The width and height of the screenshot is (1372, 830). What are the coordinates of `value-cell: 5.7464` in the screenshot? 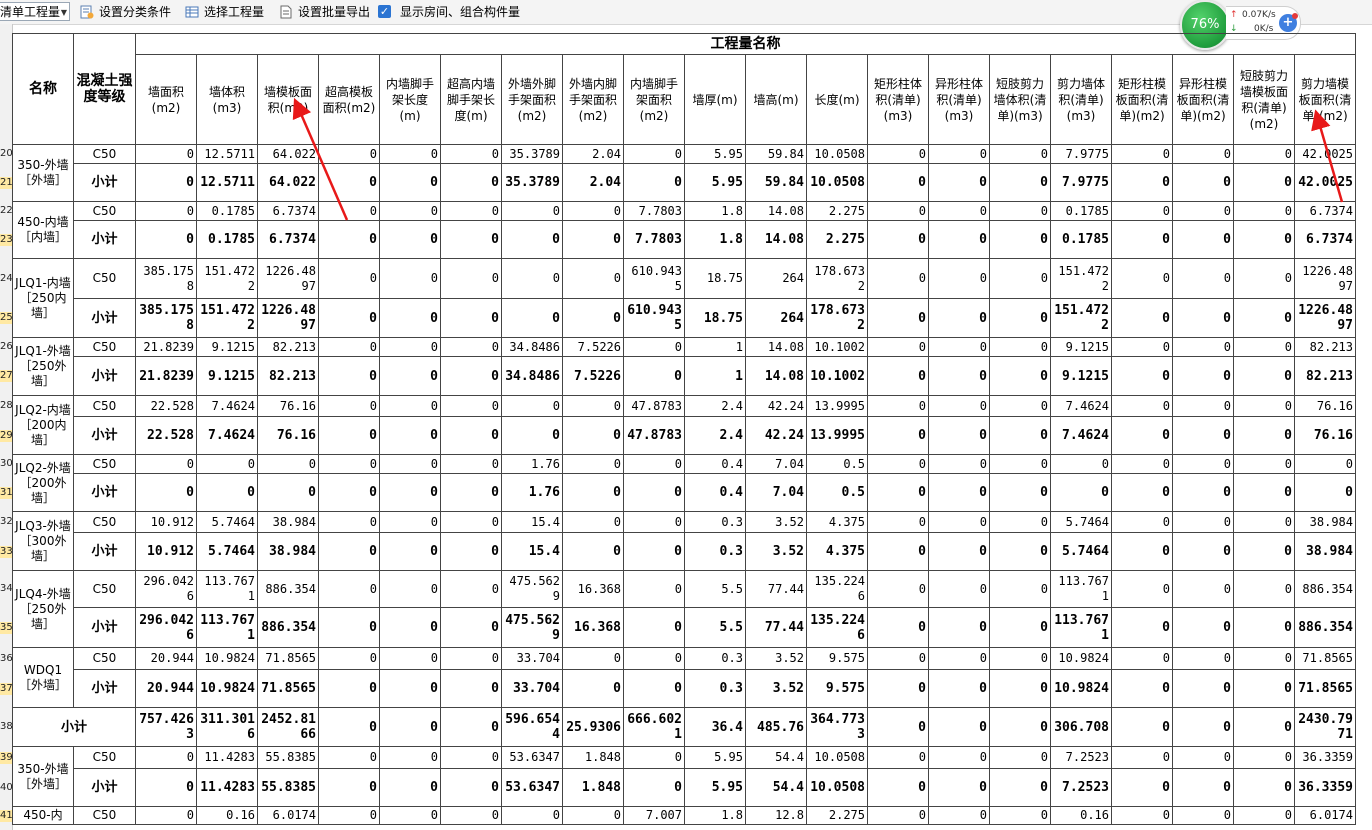 It's located at (1081, 522).